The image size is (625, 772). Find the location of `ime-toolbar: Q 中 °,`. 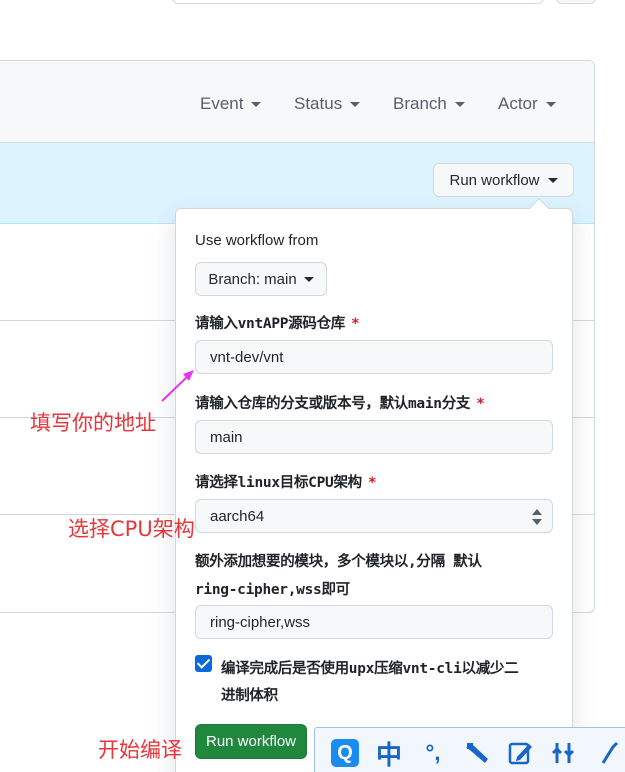

ime-toolbar: Q 中 °, is located at coordinates (469, 749).